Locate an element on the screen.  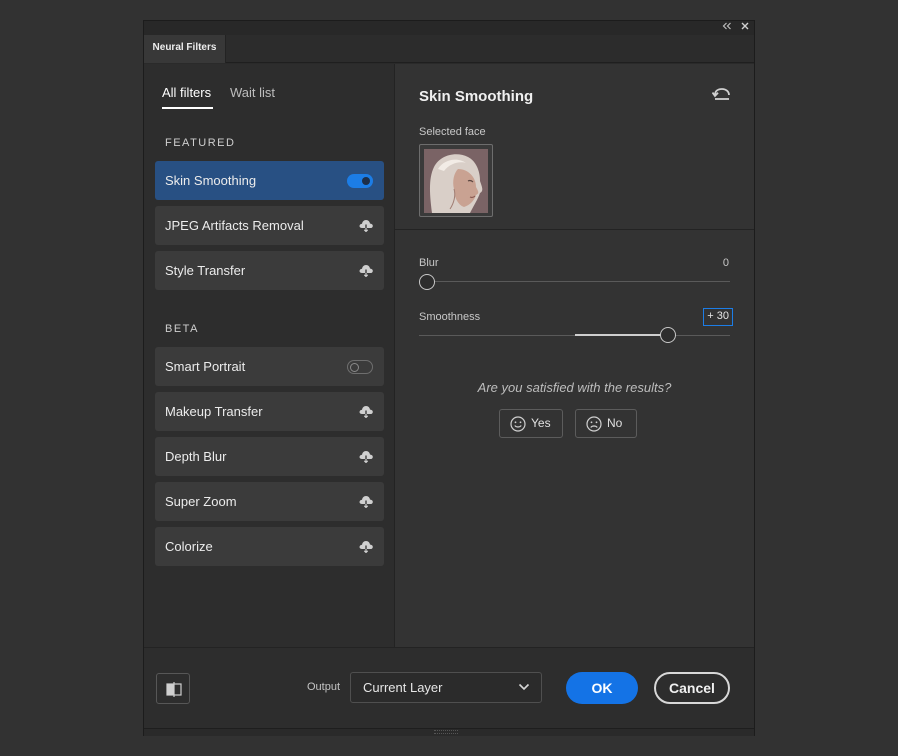
chevron-down-icon is located at coordinates (524, 687).